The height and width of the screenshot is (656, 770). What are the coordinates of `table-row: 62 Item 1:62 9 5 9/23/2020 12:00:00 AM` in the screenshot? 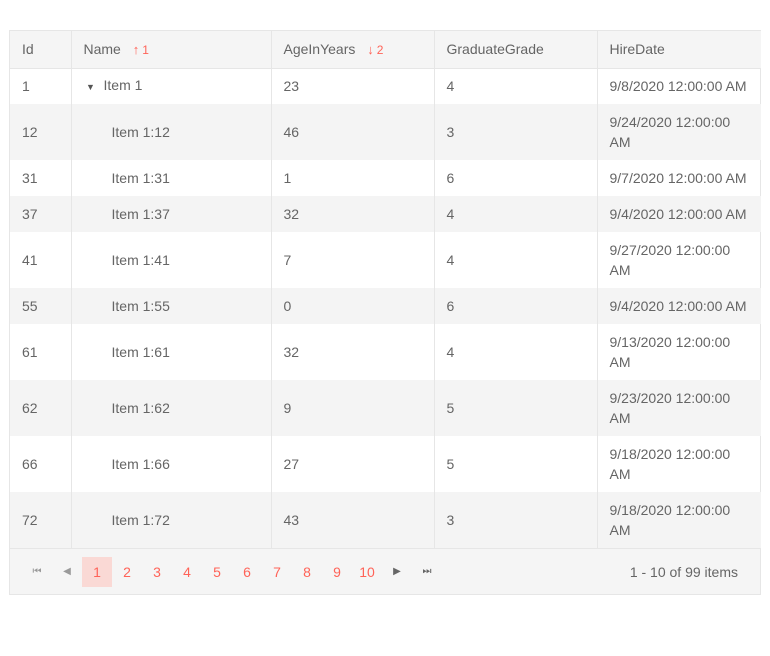 It's located at (385, 408).